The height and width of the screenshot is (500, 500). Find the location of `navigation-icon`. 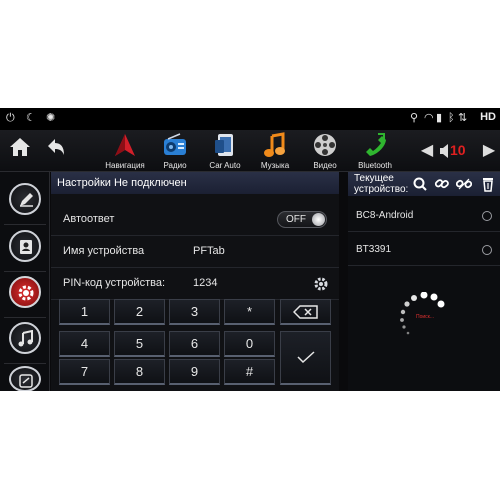

navigation-icon is located at coordinates (125, 145).